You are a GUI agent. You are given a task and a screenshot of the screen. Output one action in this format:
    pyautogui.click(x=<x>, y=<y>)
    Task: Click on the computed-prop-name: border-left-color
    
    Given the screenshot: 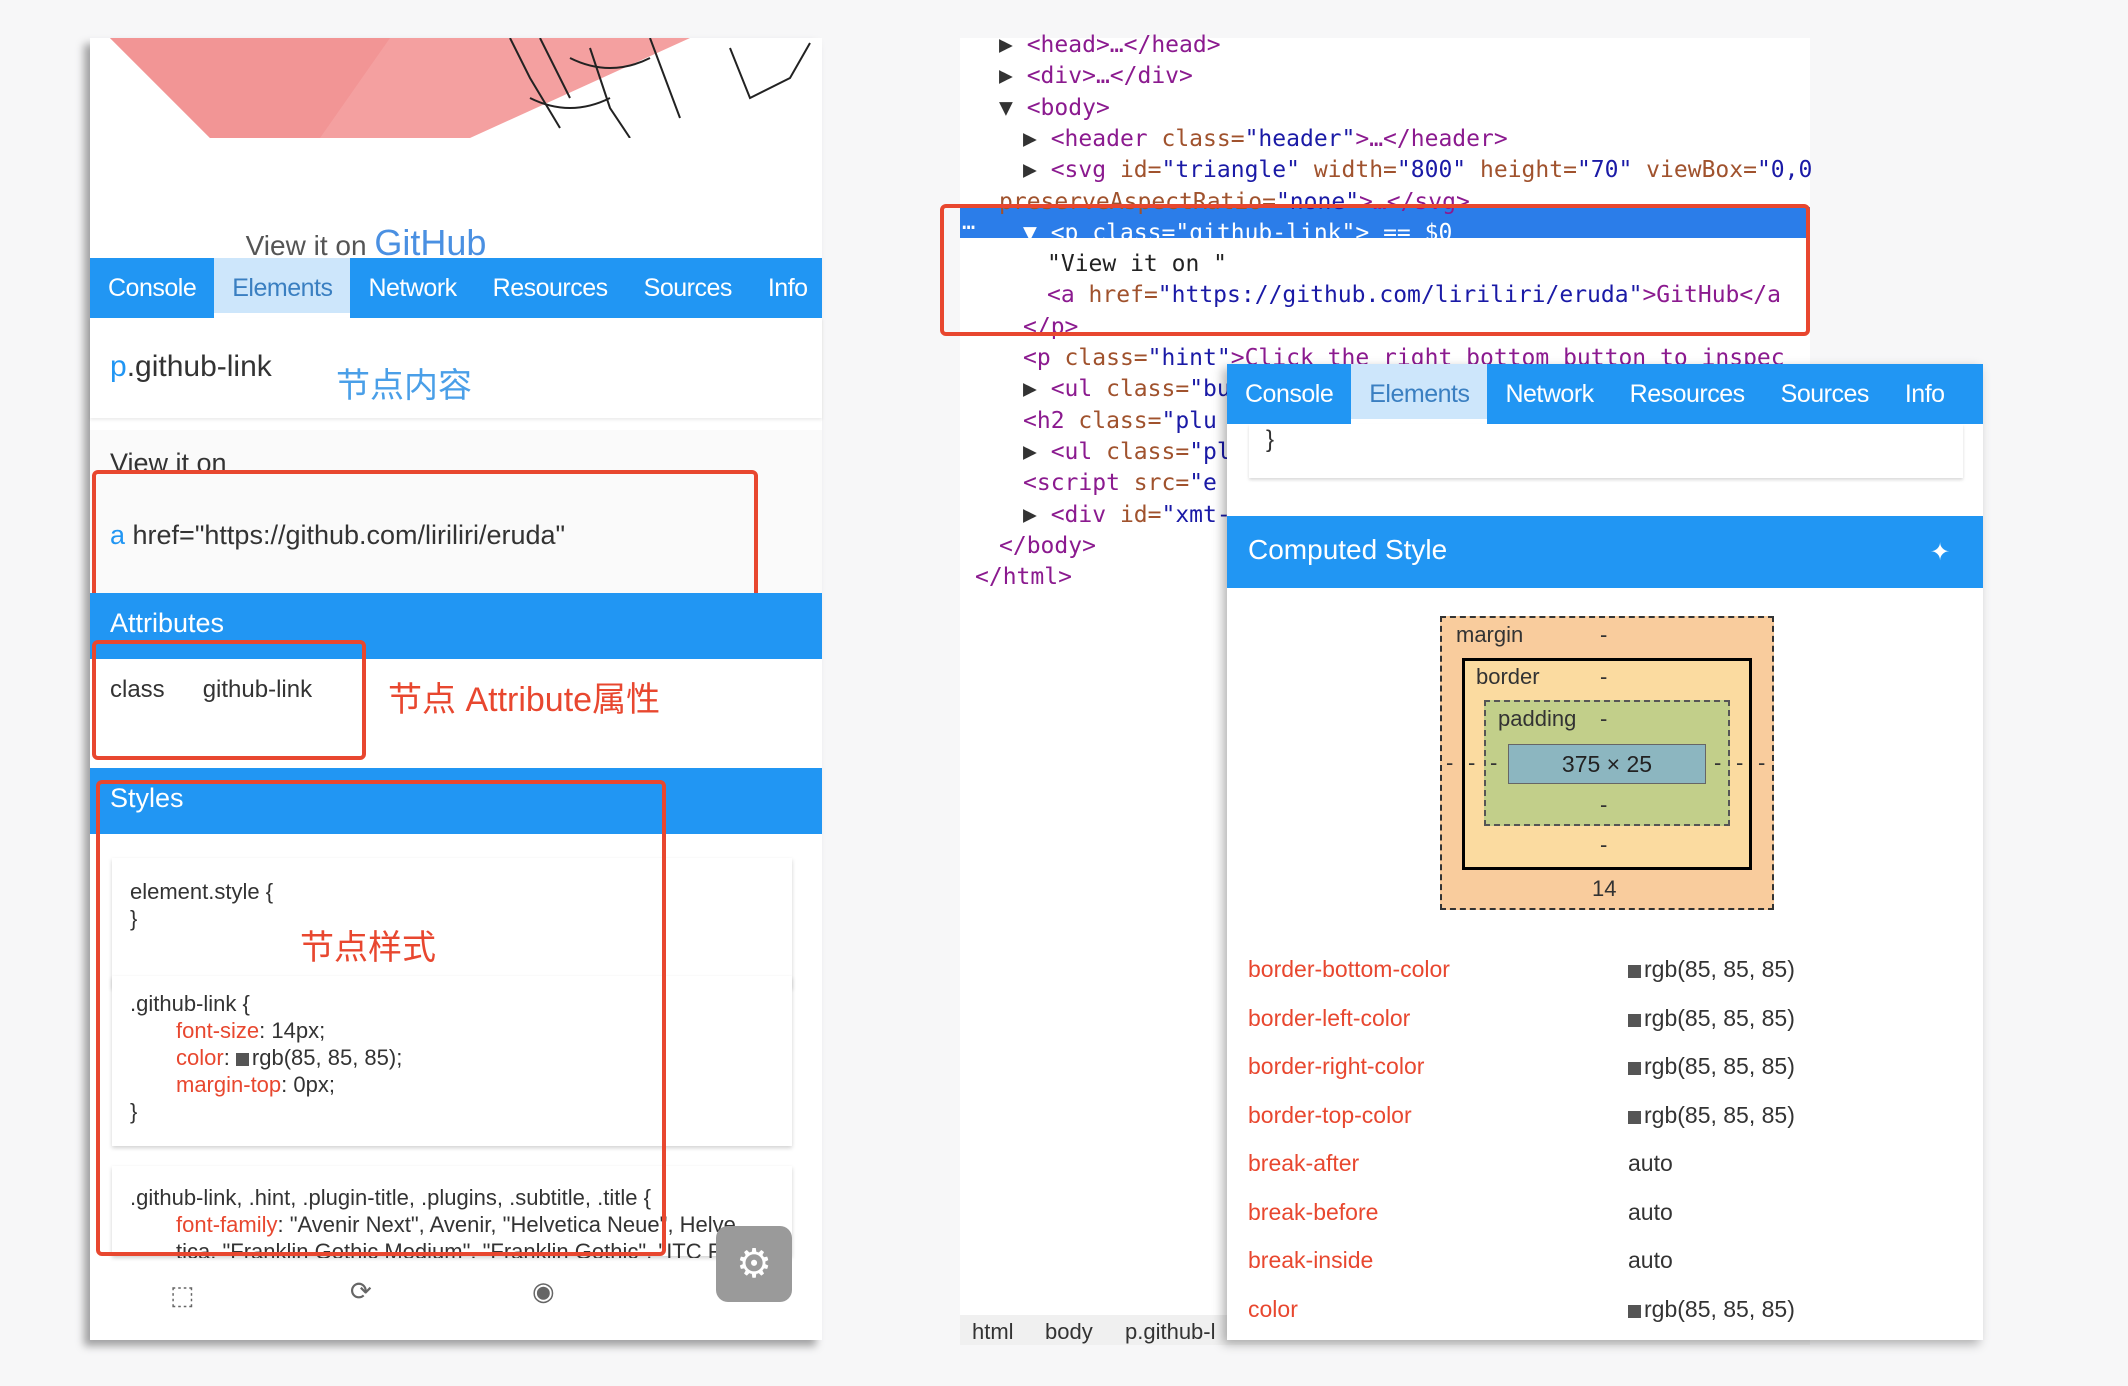 What is the action you would take?
    pyautogui.click(x=1329, y=1018)
    